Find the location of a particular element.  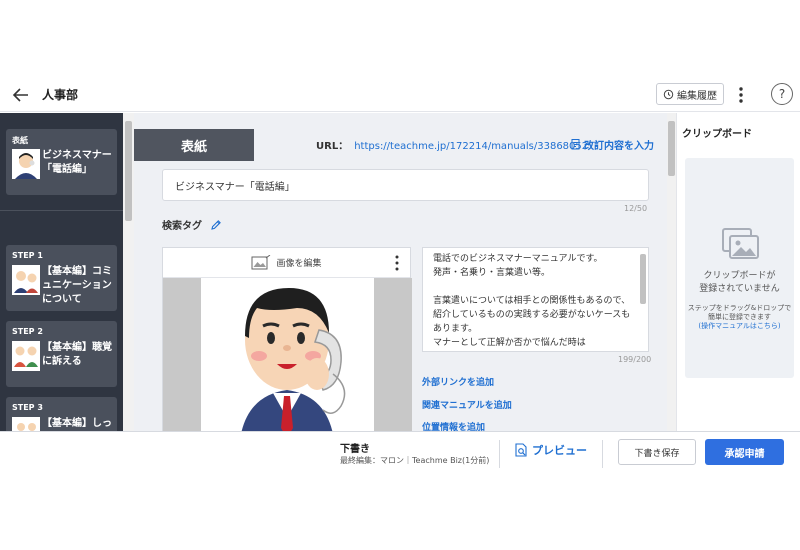

sidebar-scrollbar is located at coordinates (128, 272).